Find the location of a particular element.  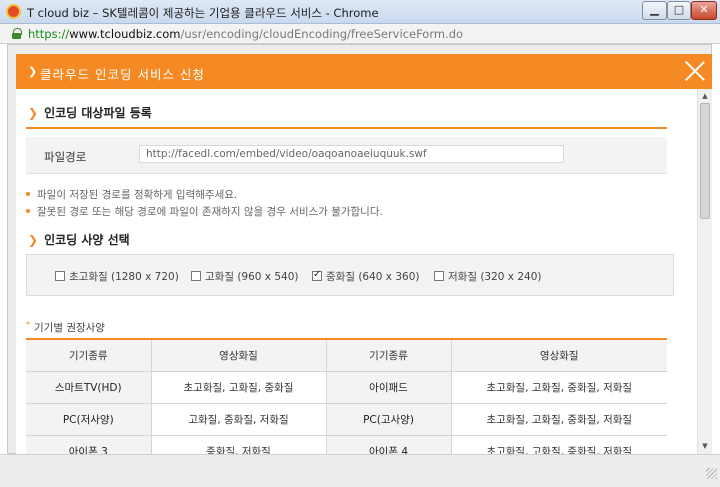

modal-header: ❯ 클라우드 인코딩 서비스 신청 is located at coordinates (364, 71).